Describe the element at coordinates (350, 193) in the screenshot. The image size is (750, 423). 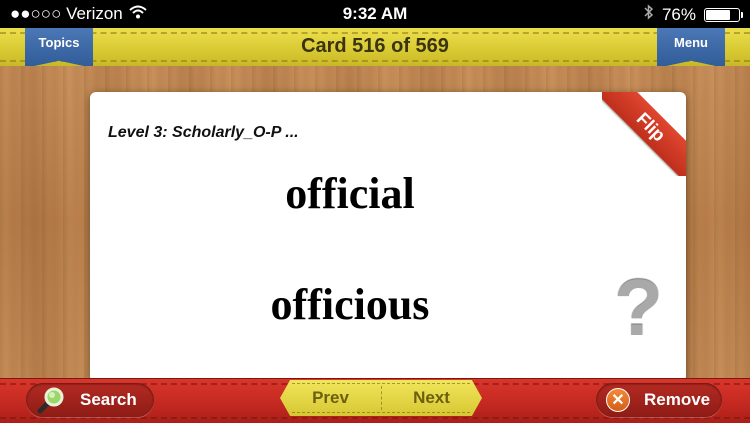
I see `card-word-primary: official` at that location.